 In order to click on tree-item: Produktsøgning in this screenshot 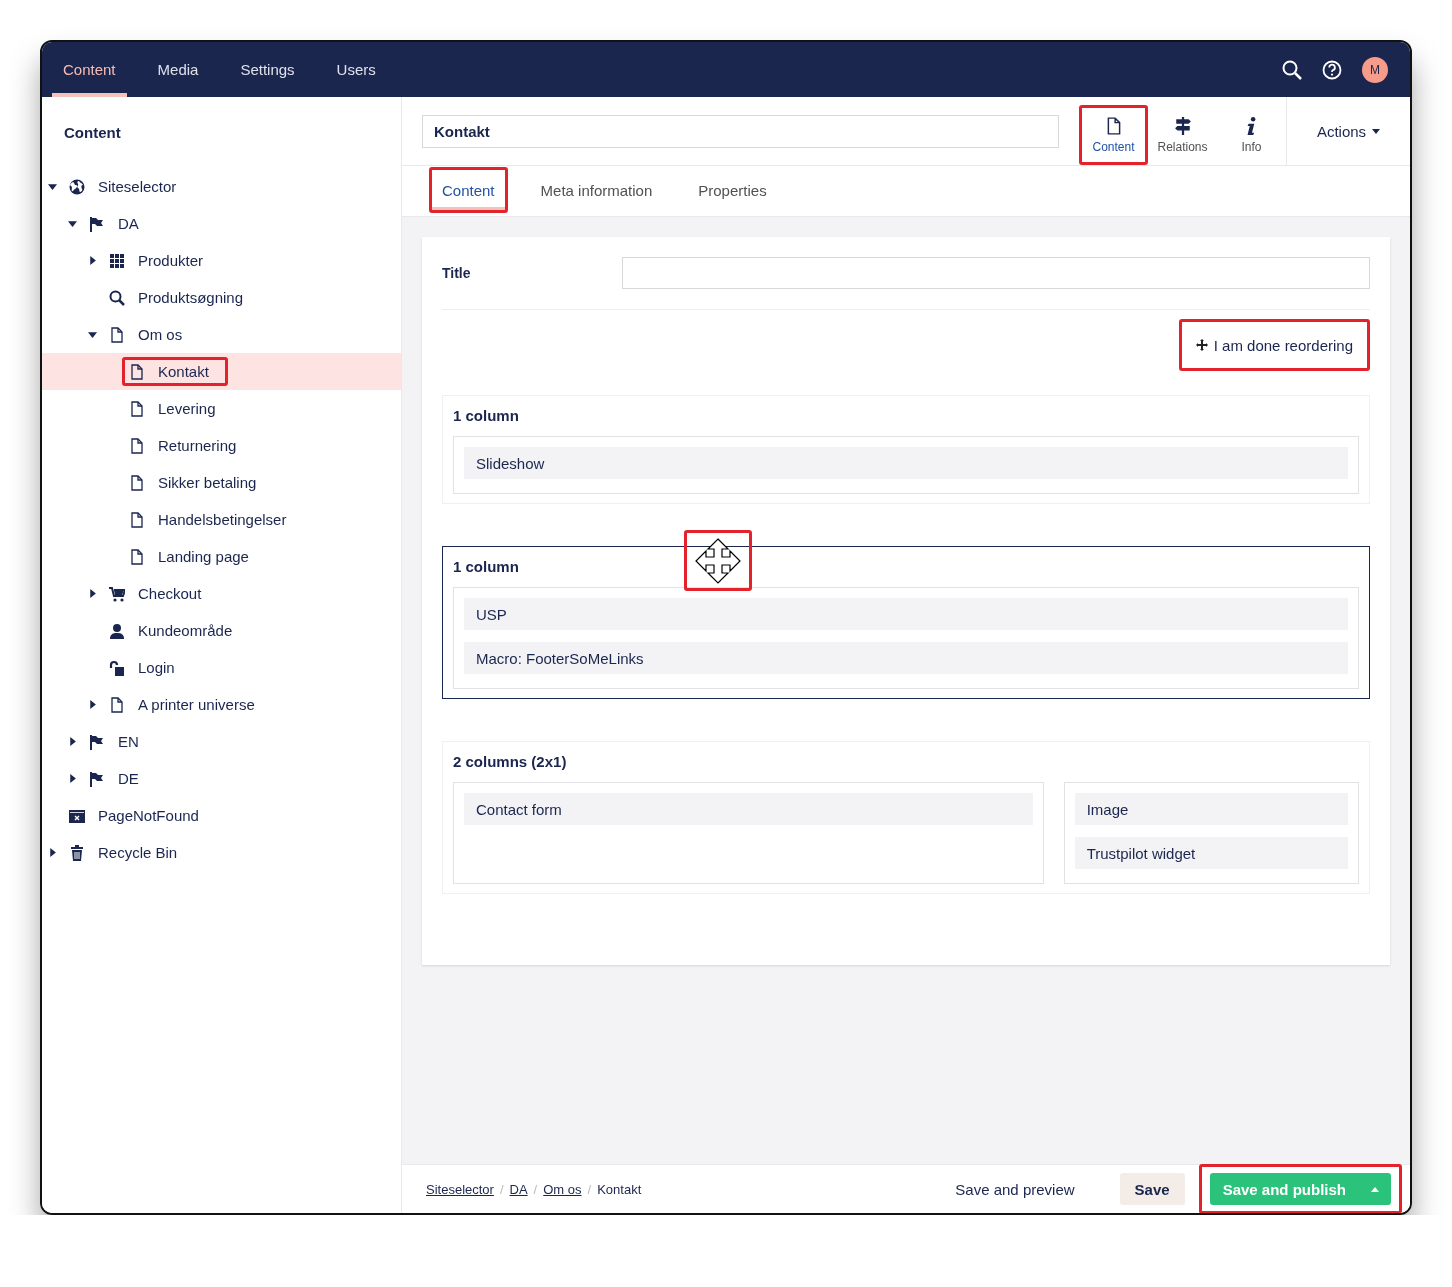, I will do `click(221, 297)`.